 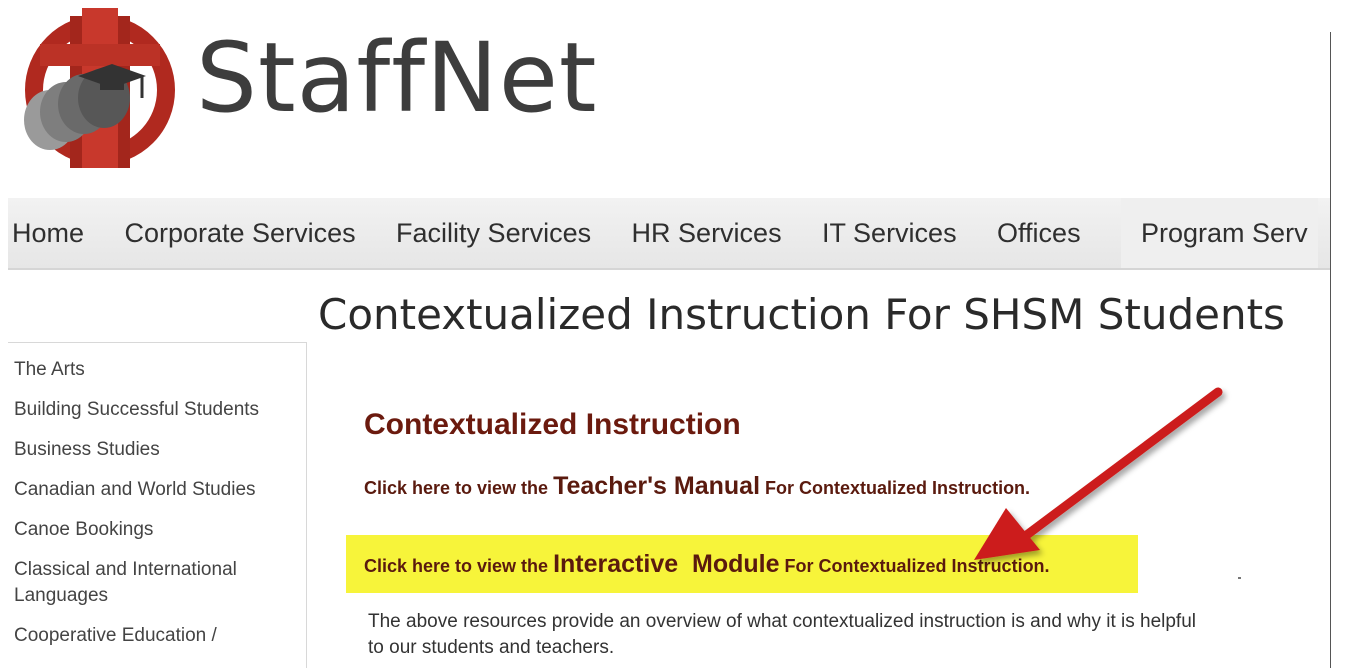 I want to click on sidebar-item-cooperative-education: Cooperative Education /, so click(x=160, y=636).